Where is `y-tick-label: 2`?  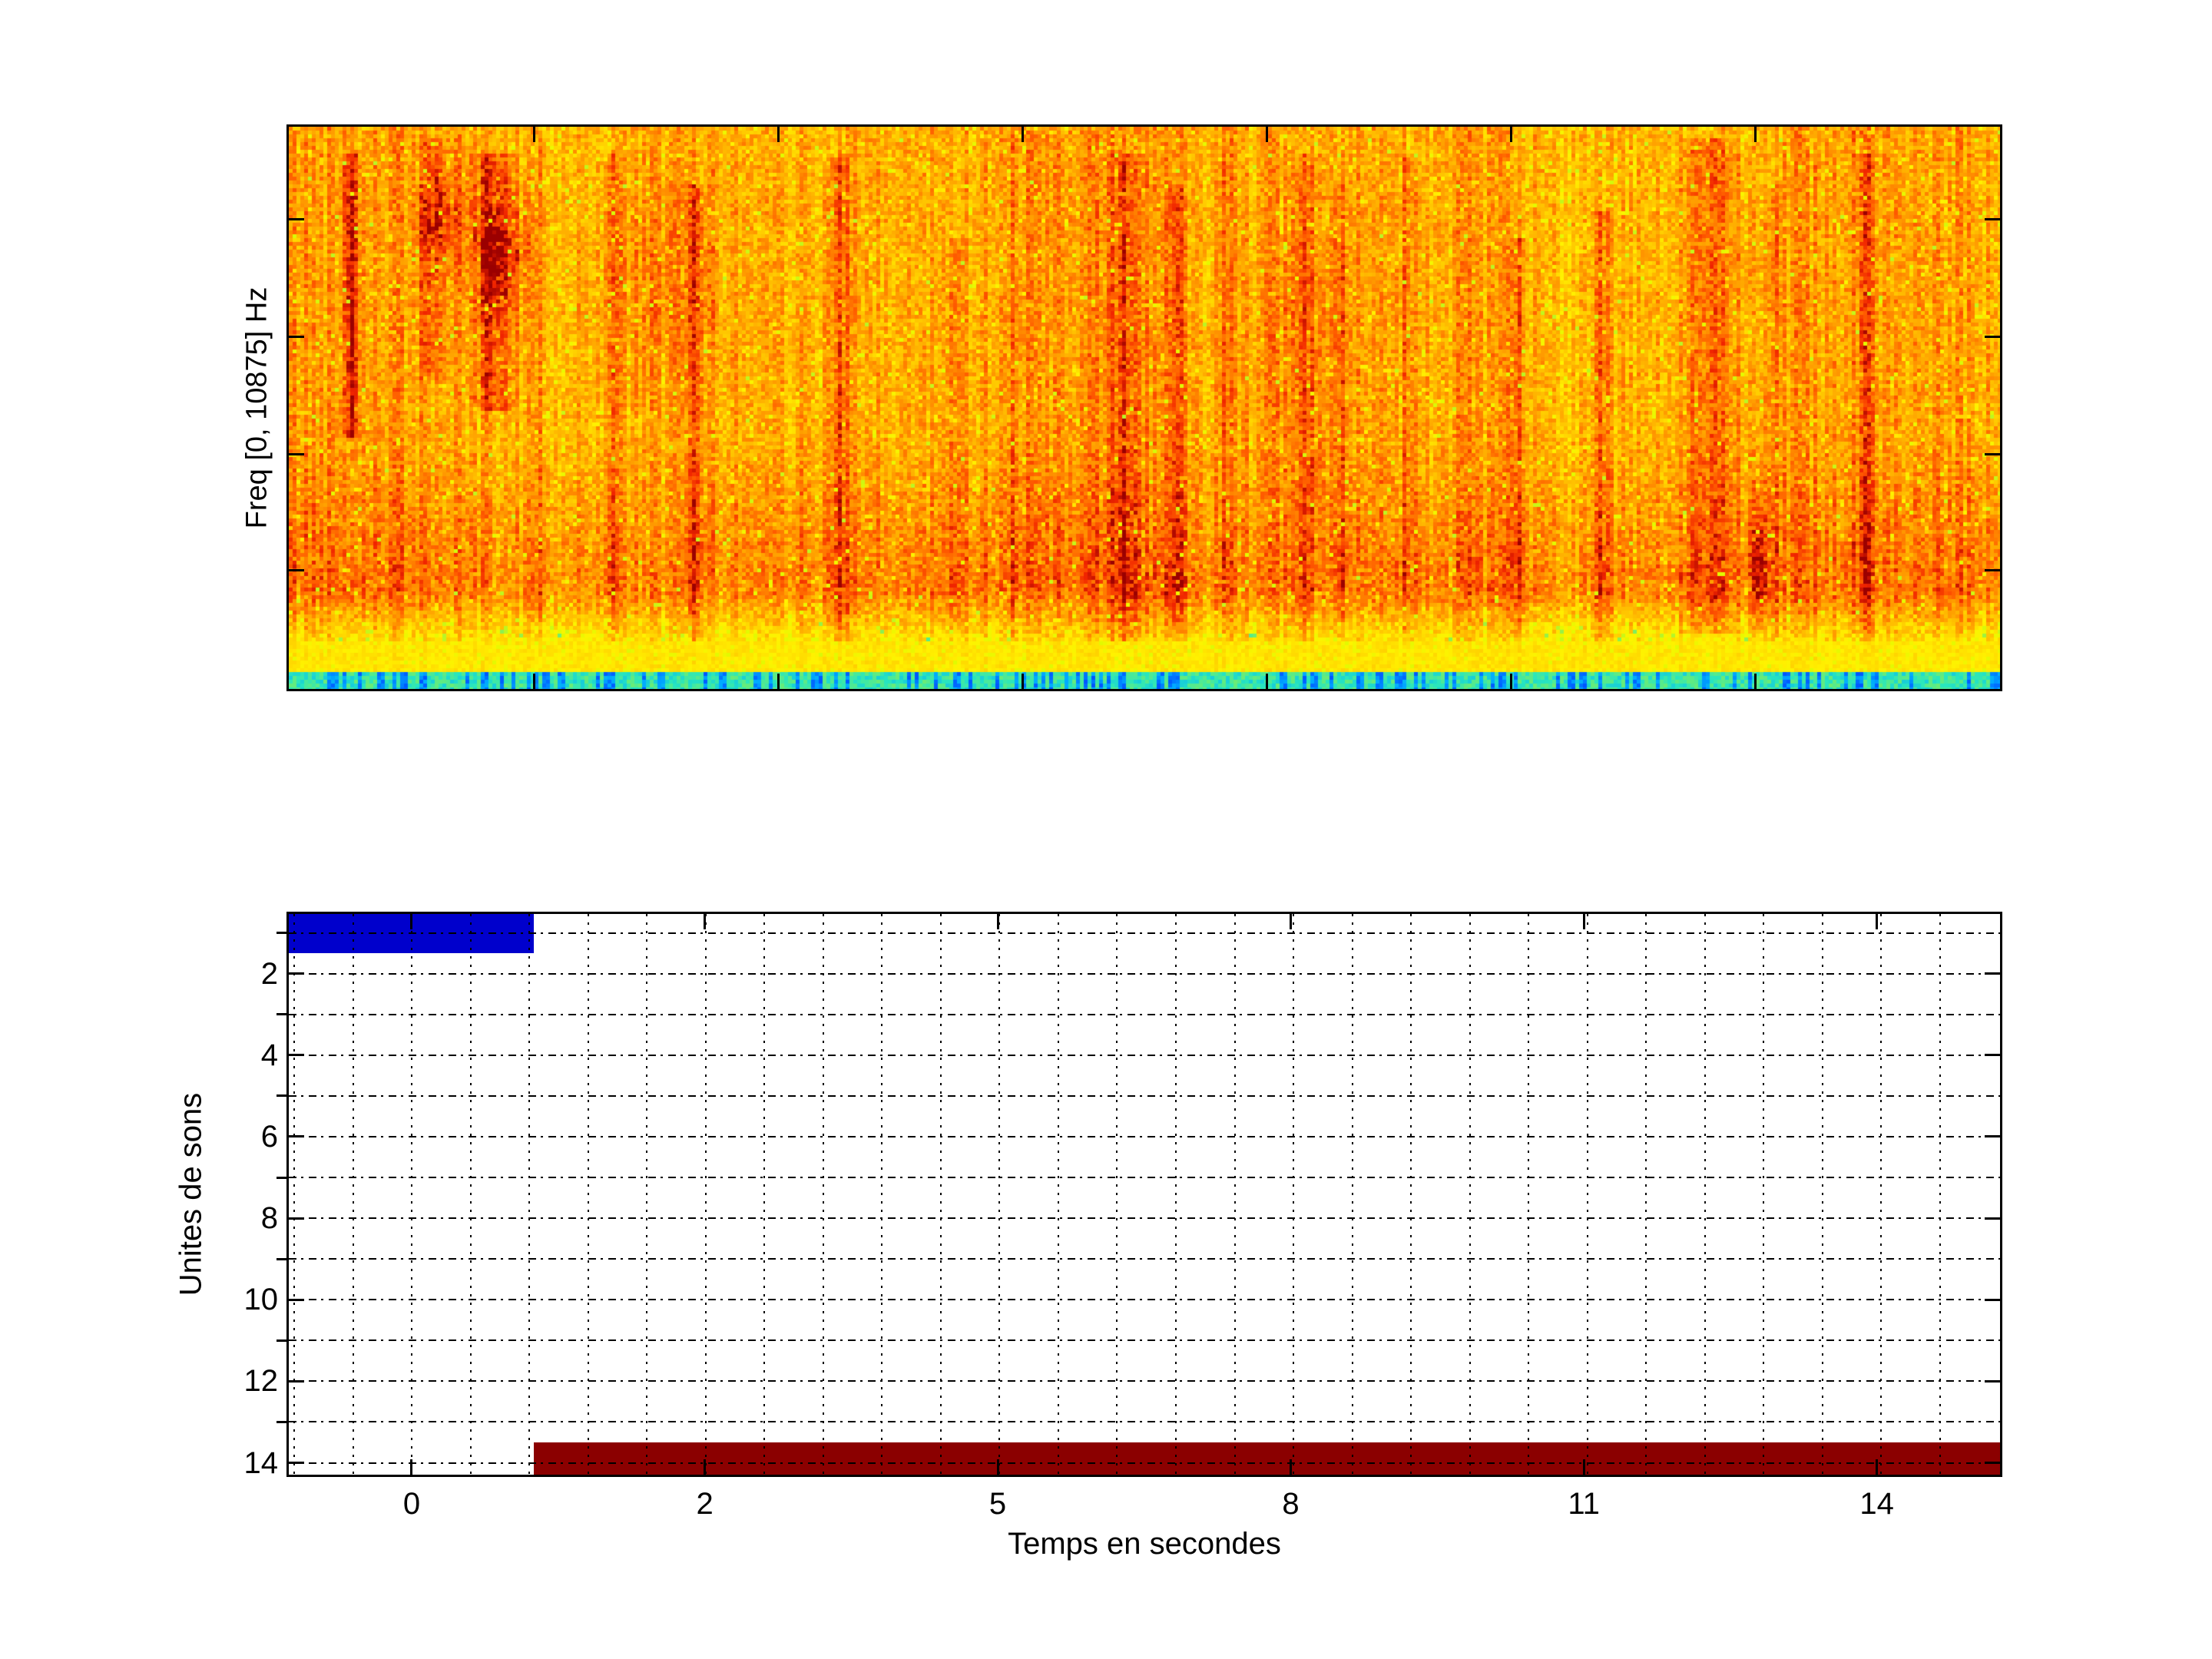
y-tick-label: 2 is located at coordinates (269, 974).